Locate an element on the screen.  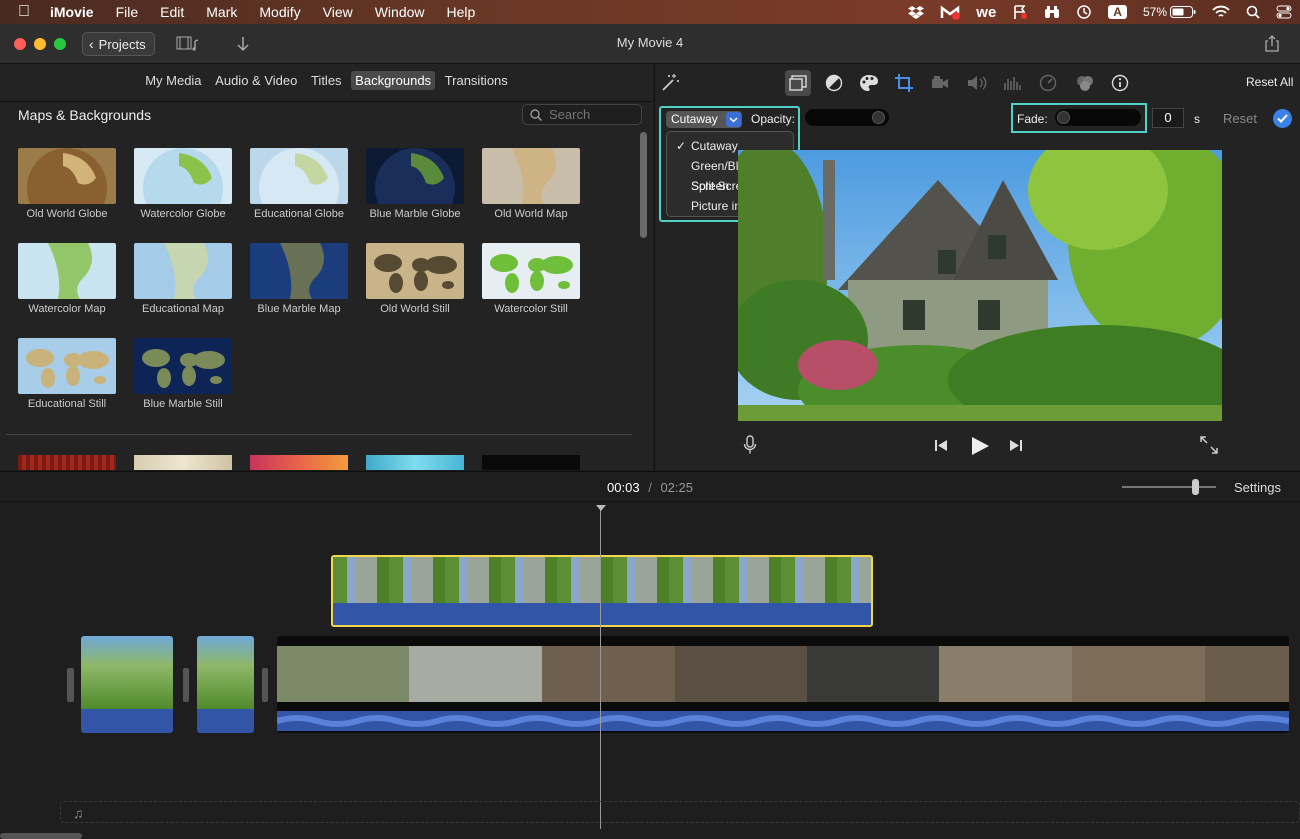
color-correction-icon is located at coordinates (869, 83).